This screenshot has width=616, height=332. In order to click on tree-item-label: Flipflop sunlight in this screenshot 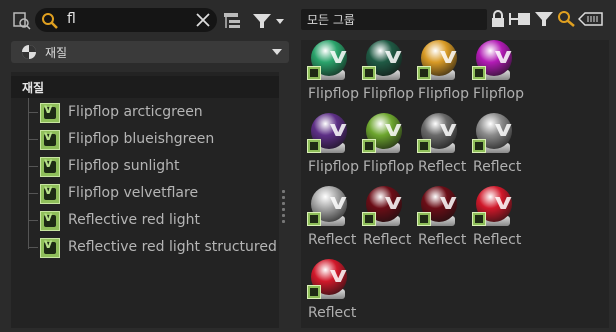, I will do `click(124, 166)`.